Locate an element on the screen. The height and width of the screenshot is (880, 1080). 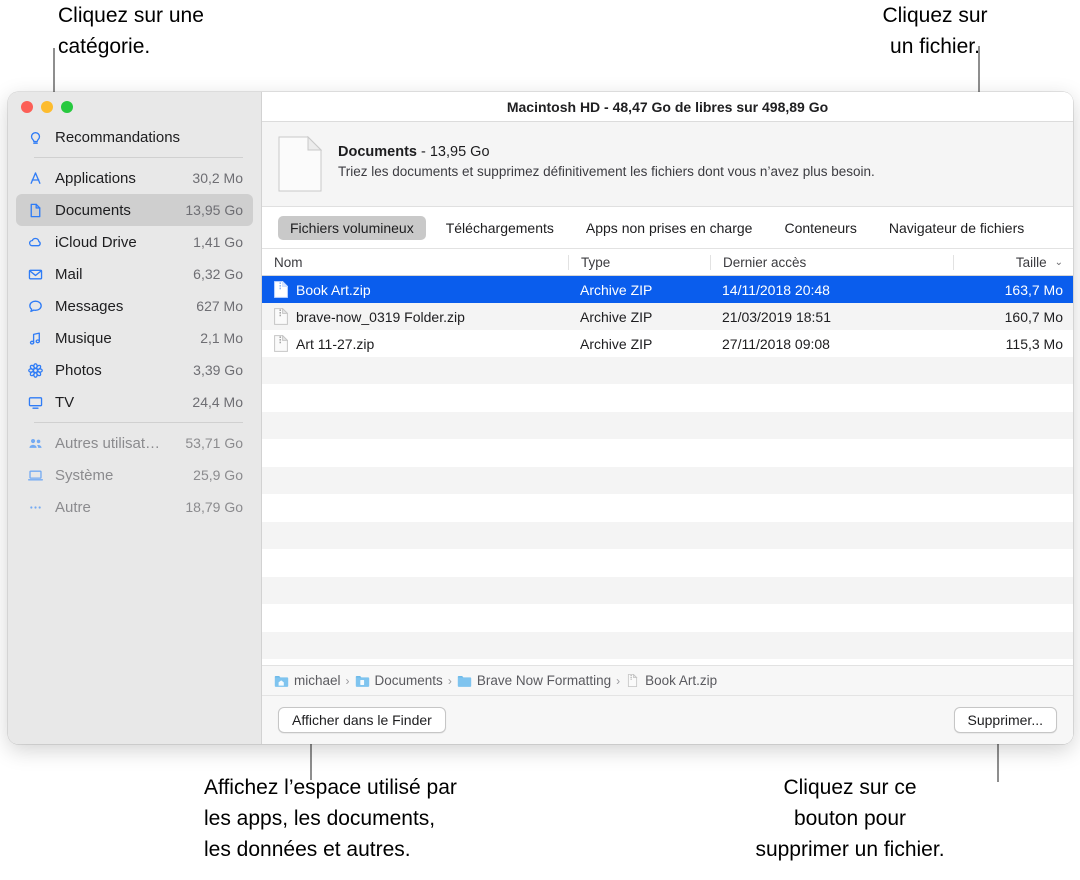
appstore-icon is located at coordinates (35, 178).